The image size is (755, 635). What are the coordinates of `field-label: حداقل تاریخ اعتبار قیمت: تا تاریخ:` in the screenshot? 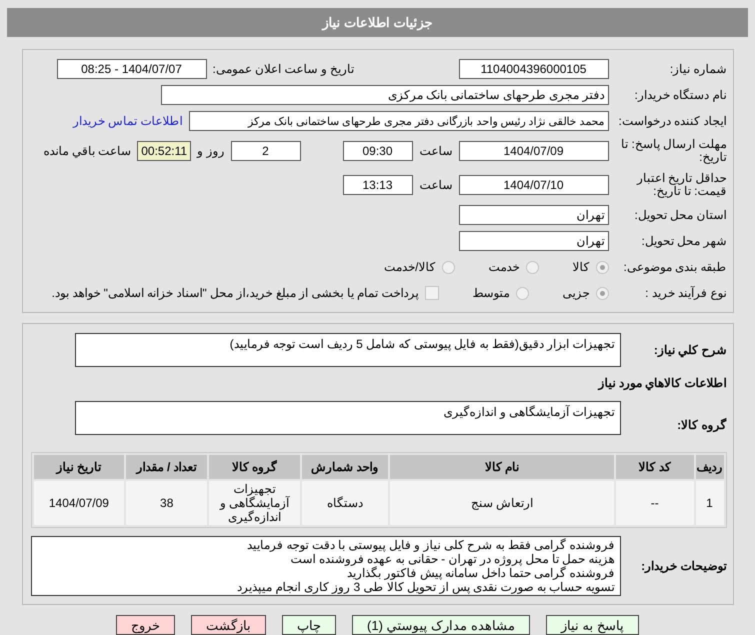 It's located at (681, 185).